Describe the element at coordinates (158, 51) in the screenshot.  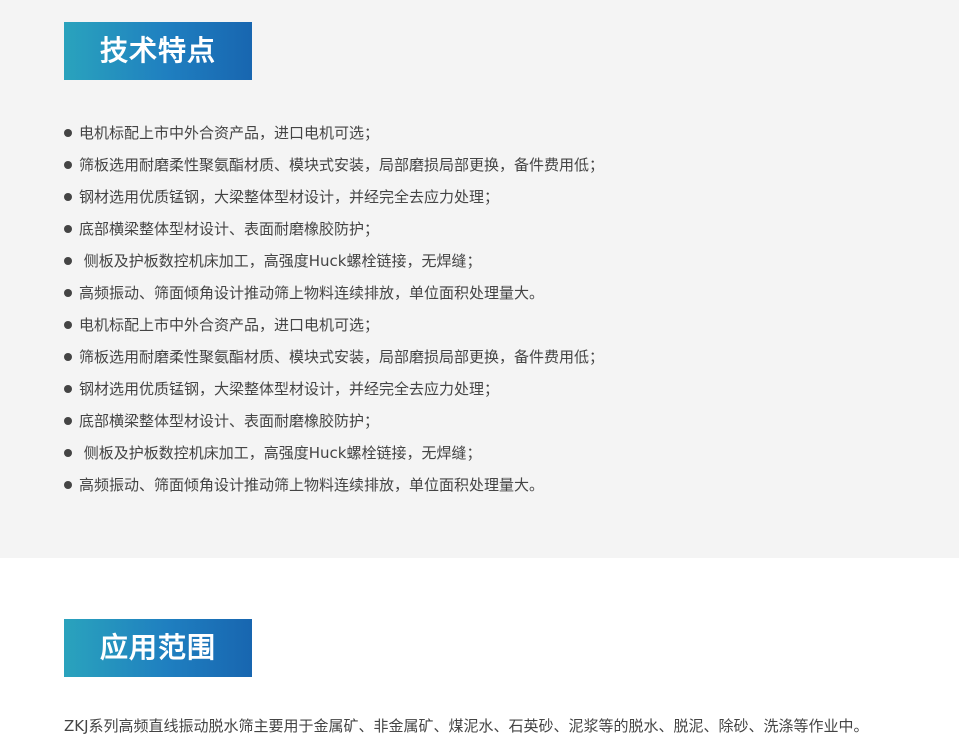
I see `features-title: 技术特点` at that location.